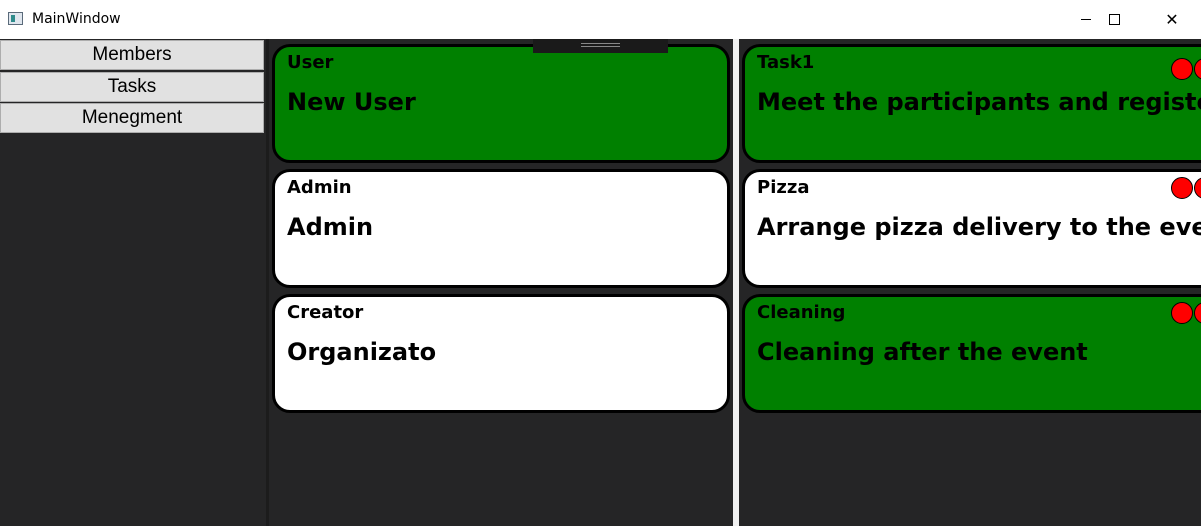 The height and width of the screenshot is (526, 1201). I want to click on task-title: Task1, so click(786, 62).